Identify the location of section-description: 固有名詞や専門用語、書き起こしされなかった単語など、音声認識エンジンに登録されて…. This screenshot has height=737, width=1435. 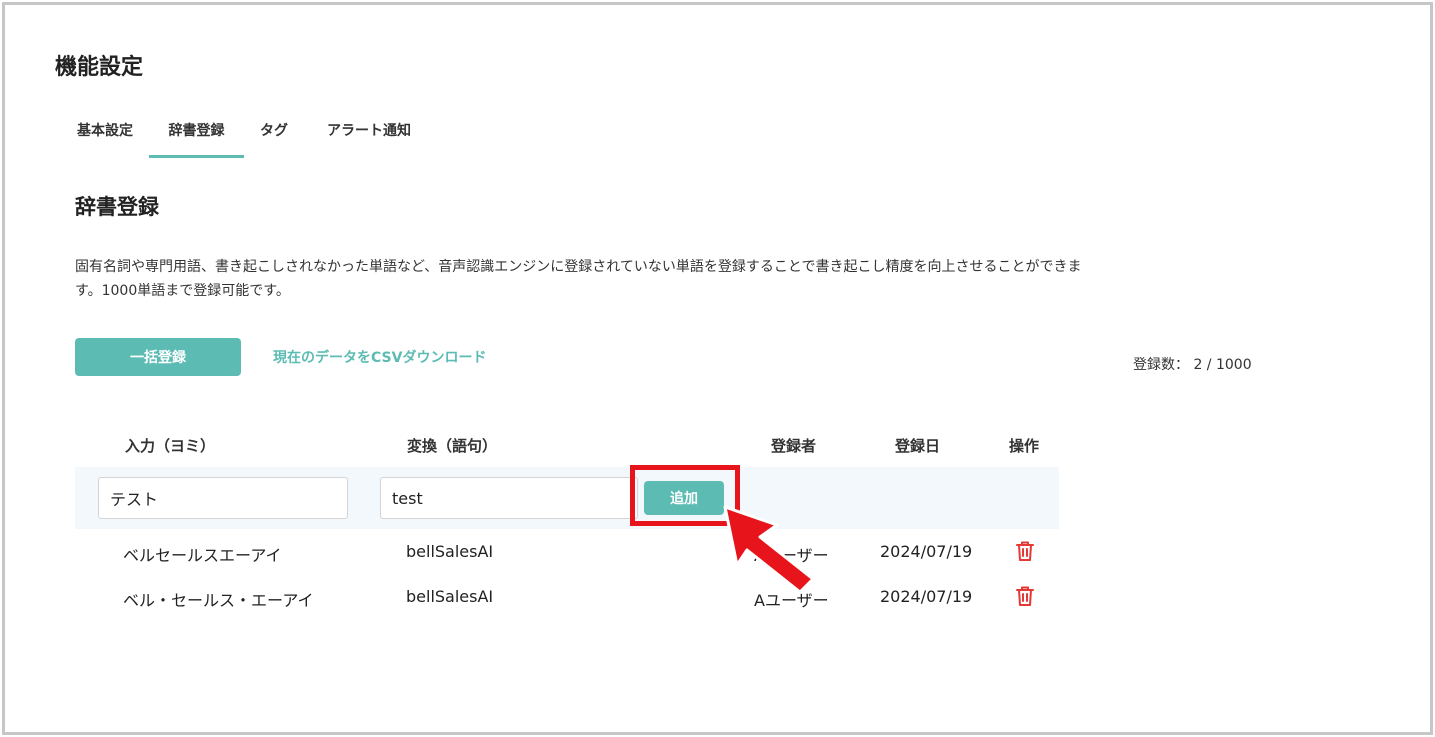
(675, 279).